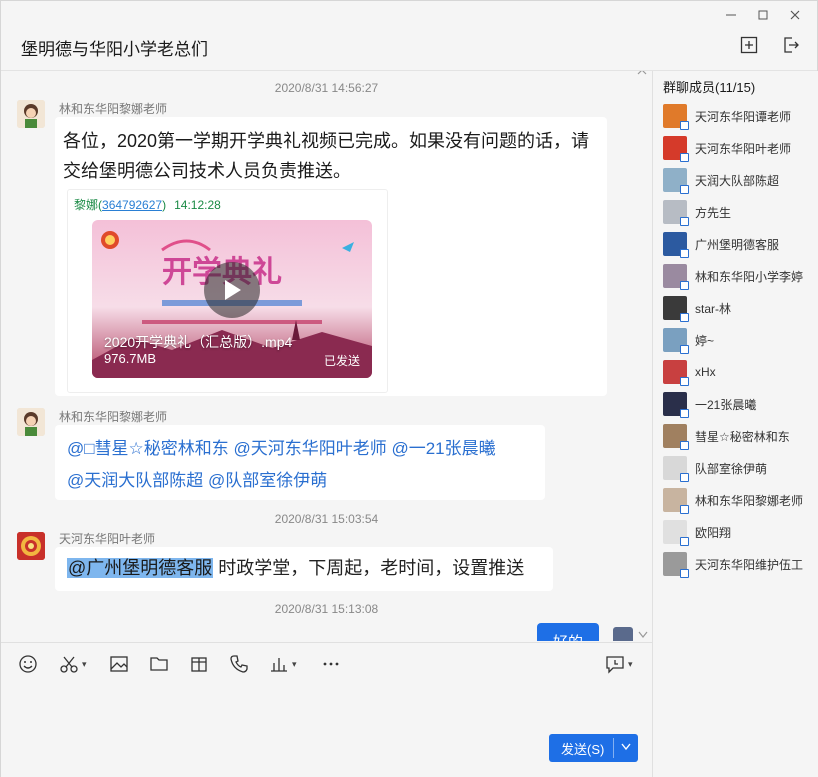 This screenshot has height=777, width=818. Describe the element at coordinates (738, 372) in the screenshot. I see `member-item: xHx` at that location.